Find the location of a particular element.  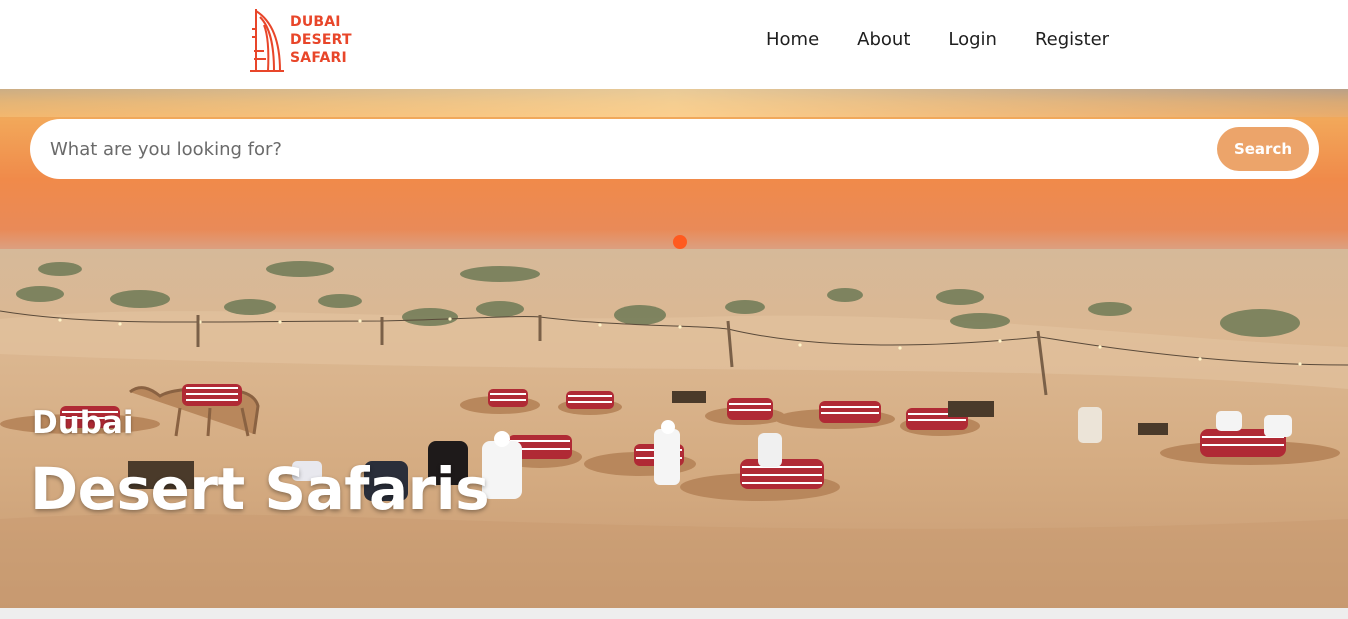

search-button: Search is located at coordinates (1263, 149).